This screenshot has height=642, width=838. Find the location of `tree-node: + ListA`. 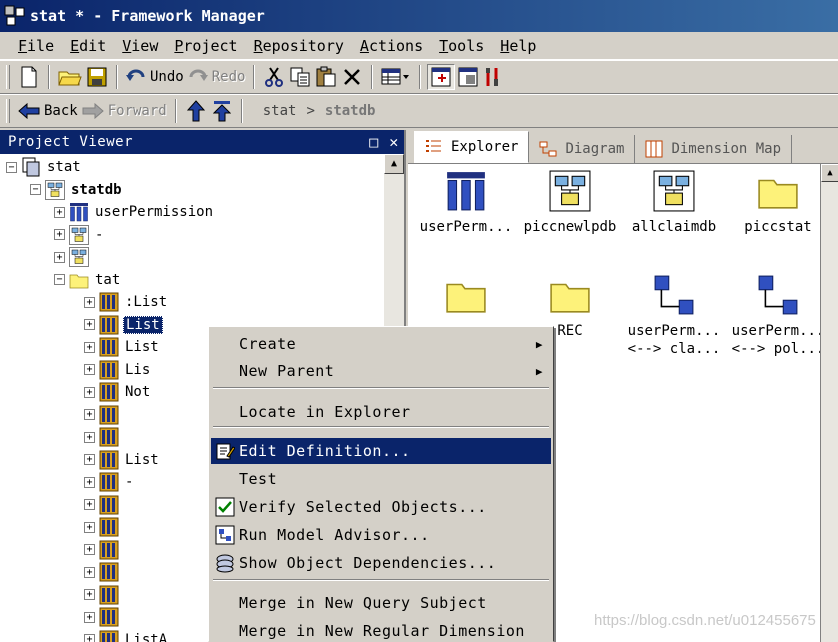

tree-node: + ListA is located at coordinates (126, 635).